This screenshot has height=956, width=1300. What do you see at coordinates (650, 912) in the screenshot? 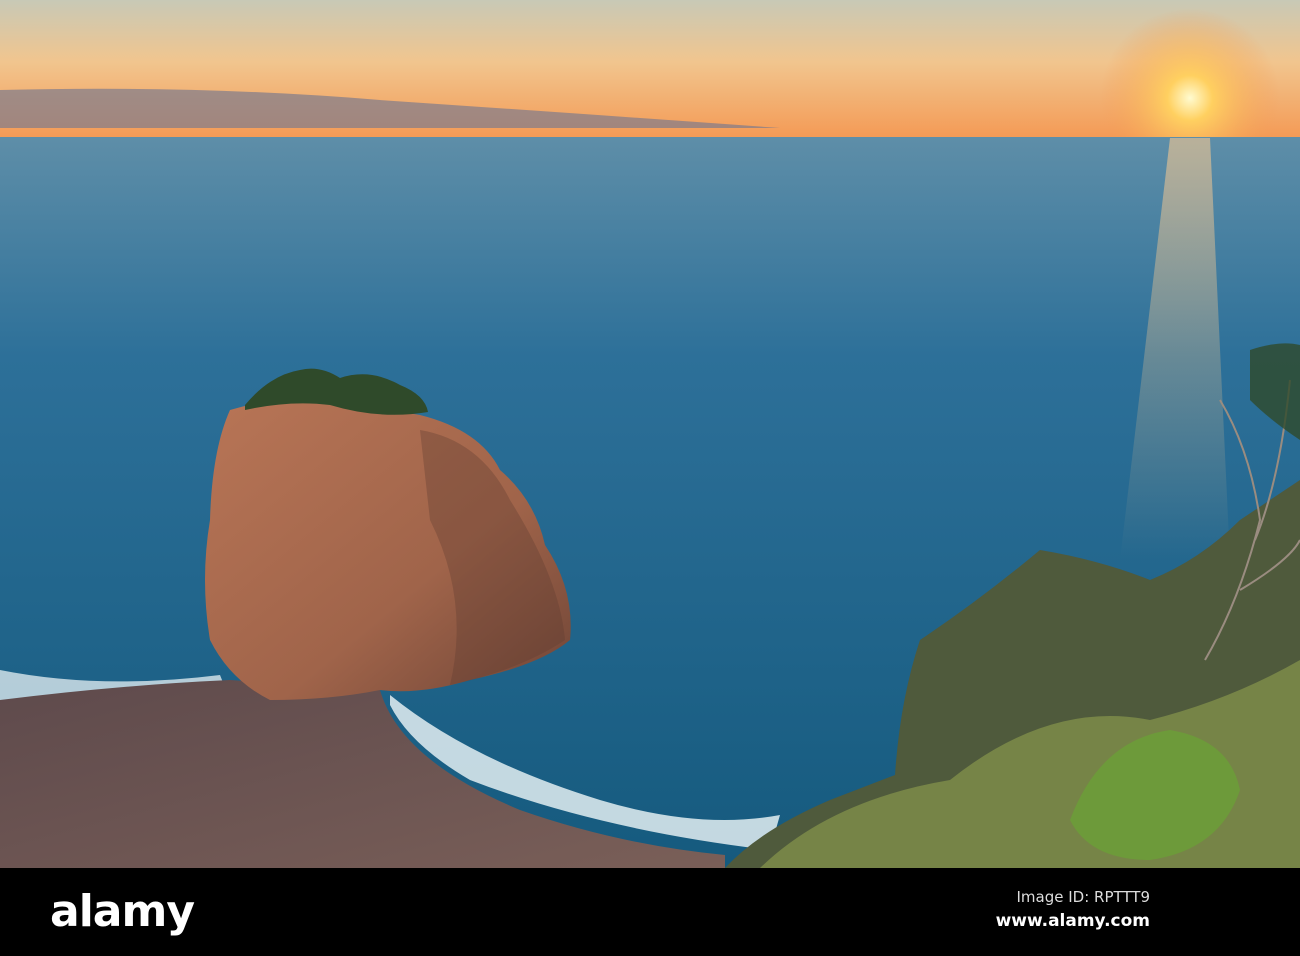
I see `footer-bar: alamy Image ID: RPTTT9 www.alamy.com` at bounding box center [650, 912].